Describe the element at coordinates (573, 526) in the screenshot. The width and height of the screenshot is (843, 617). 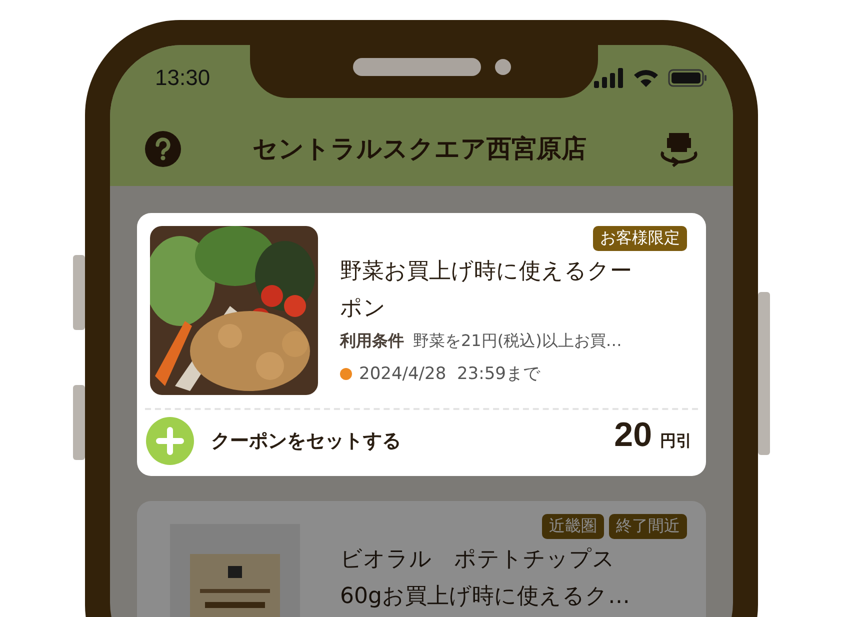
I see `coupon-tag: 近畿圏` at that location.